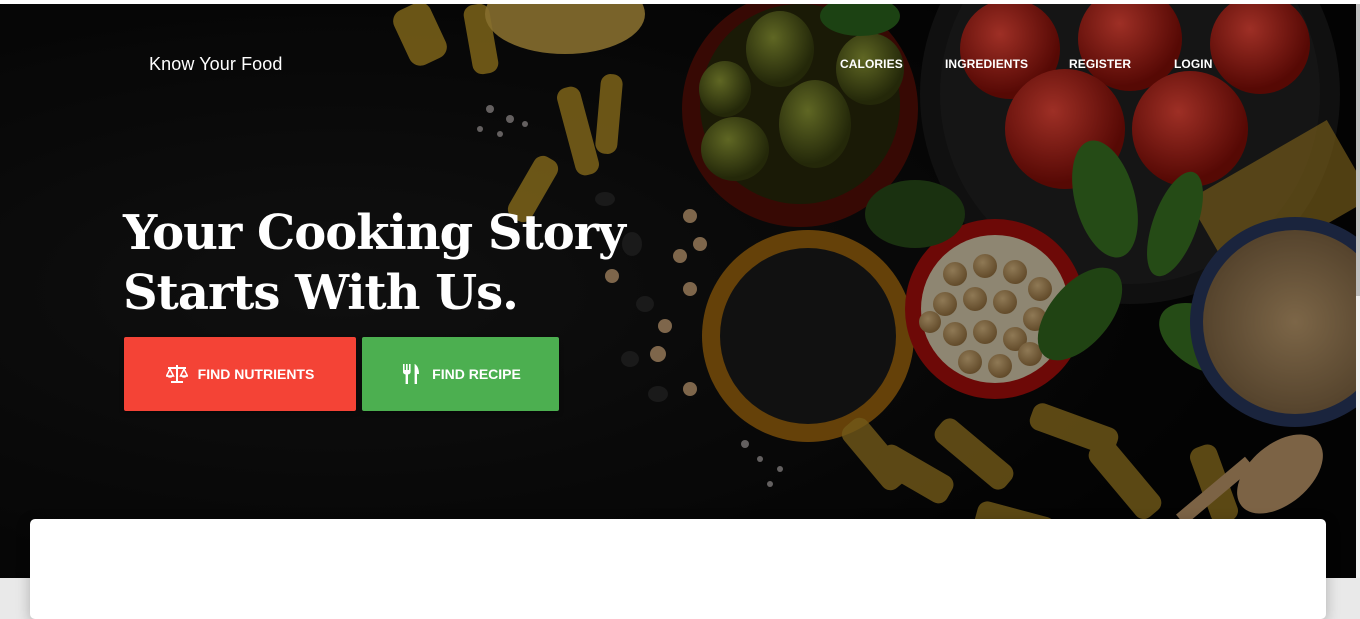 This screenshot has width=1360, height=619. I want to click on balance-scale-icon, so click(176, 374).